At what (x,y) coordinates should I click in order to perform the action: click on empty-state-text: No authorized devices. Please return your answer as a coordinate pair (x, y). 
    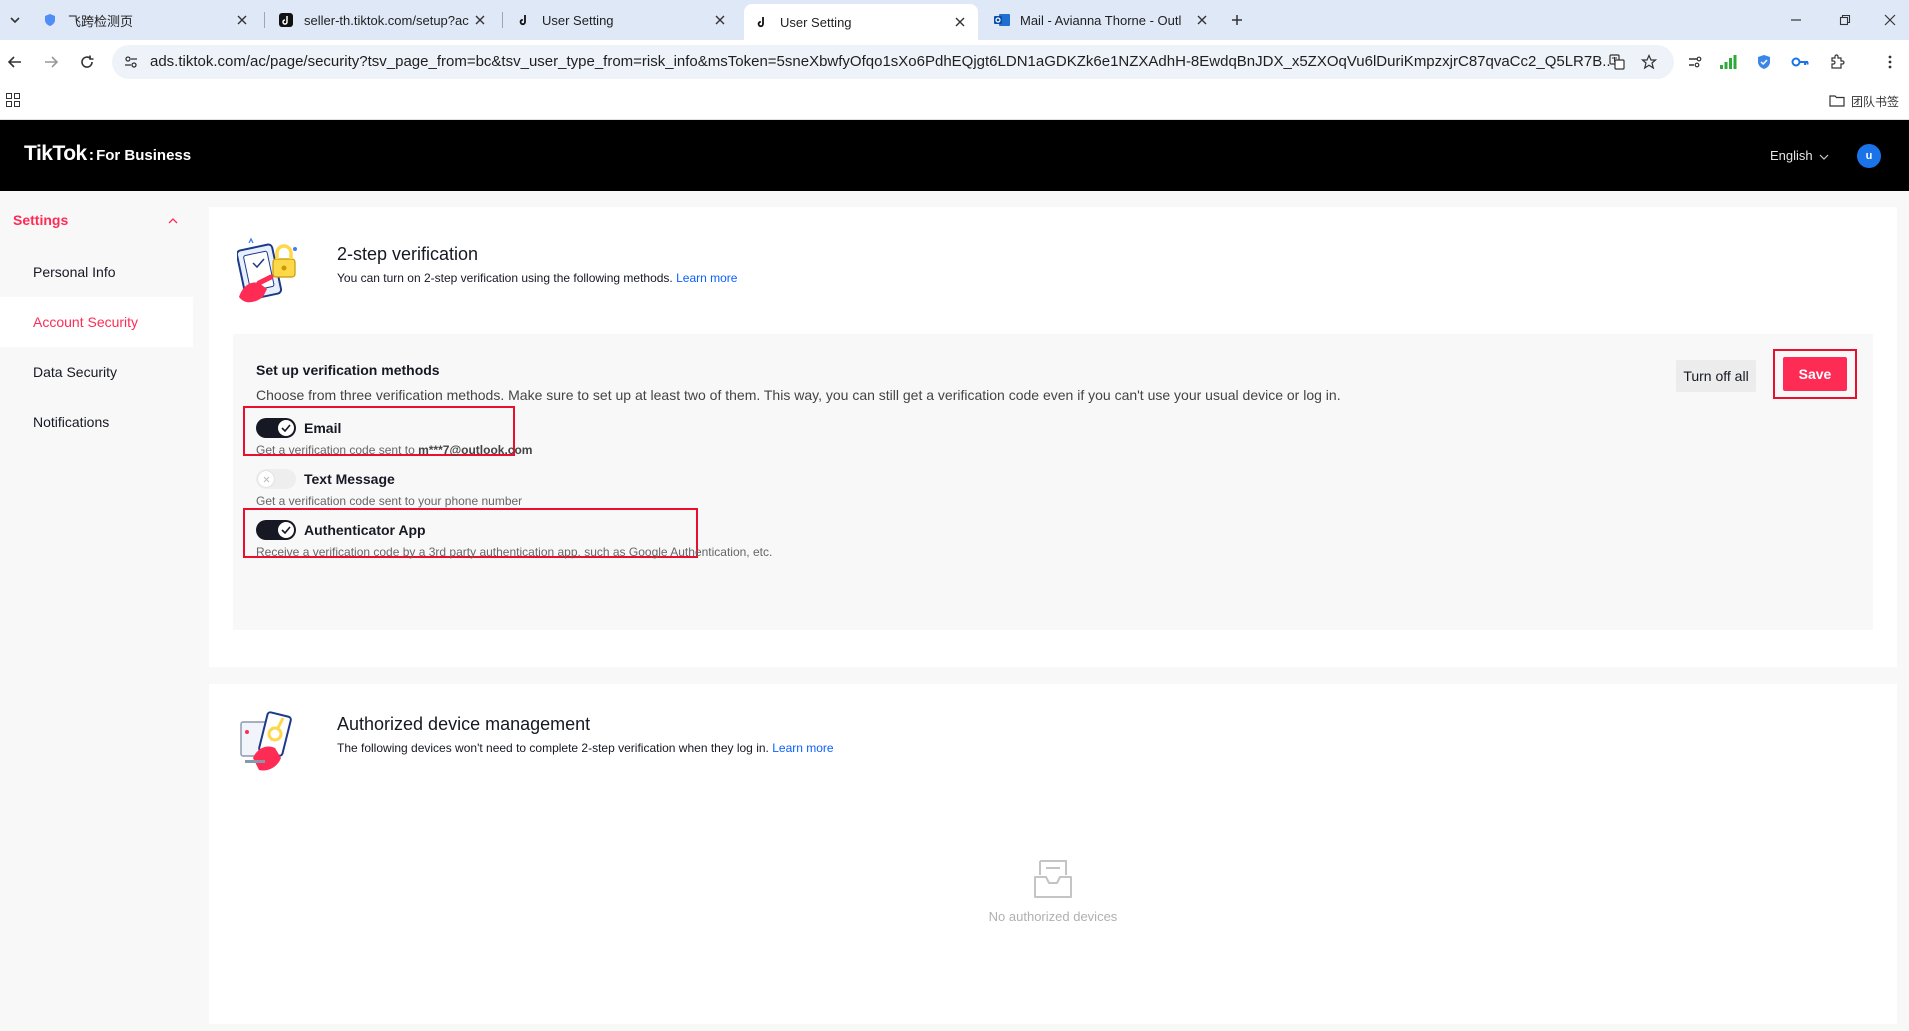
    Looking at the image, I should click on (1053, 916).